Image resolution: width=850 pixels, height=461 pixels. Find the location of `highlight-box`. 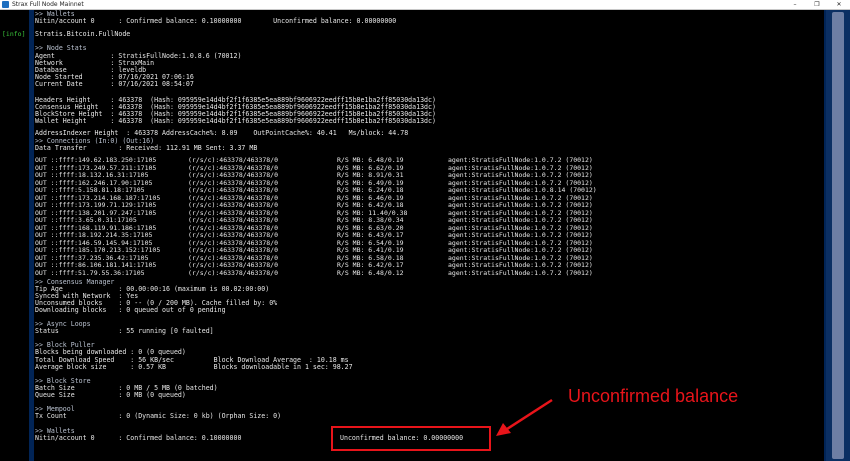

highlight-box is located at coordinates (411, 438).